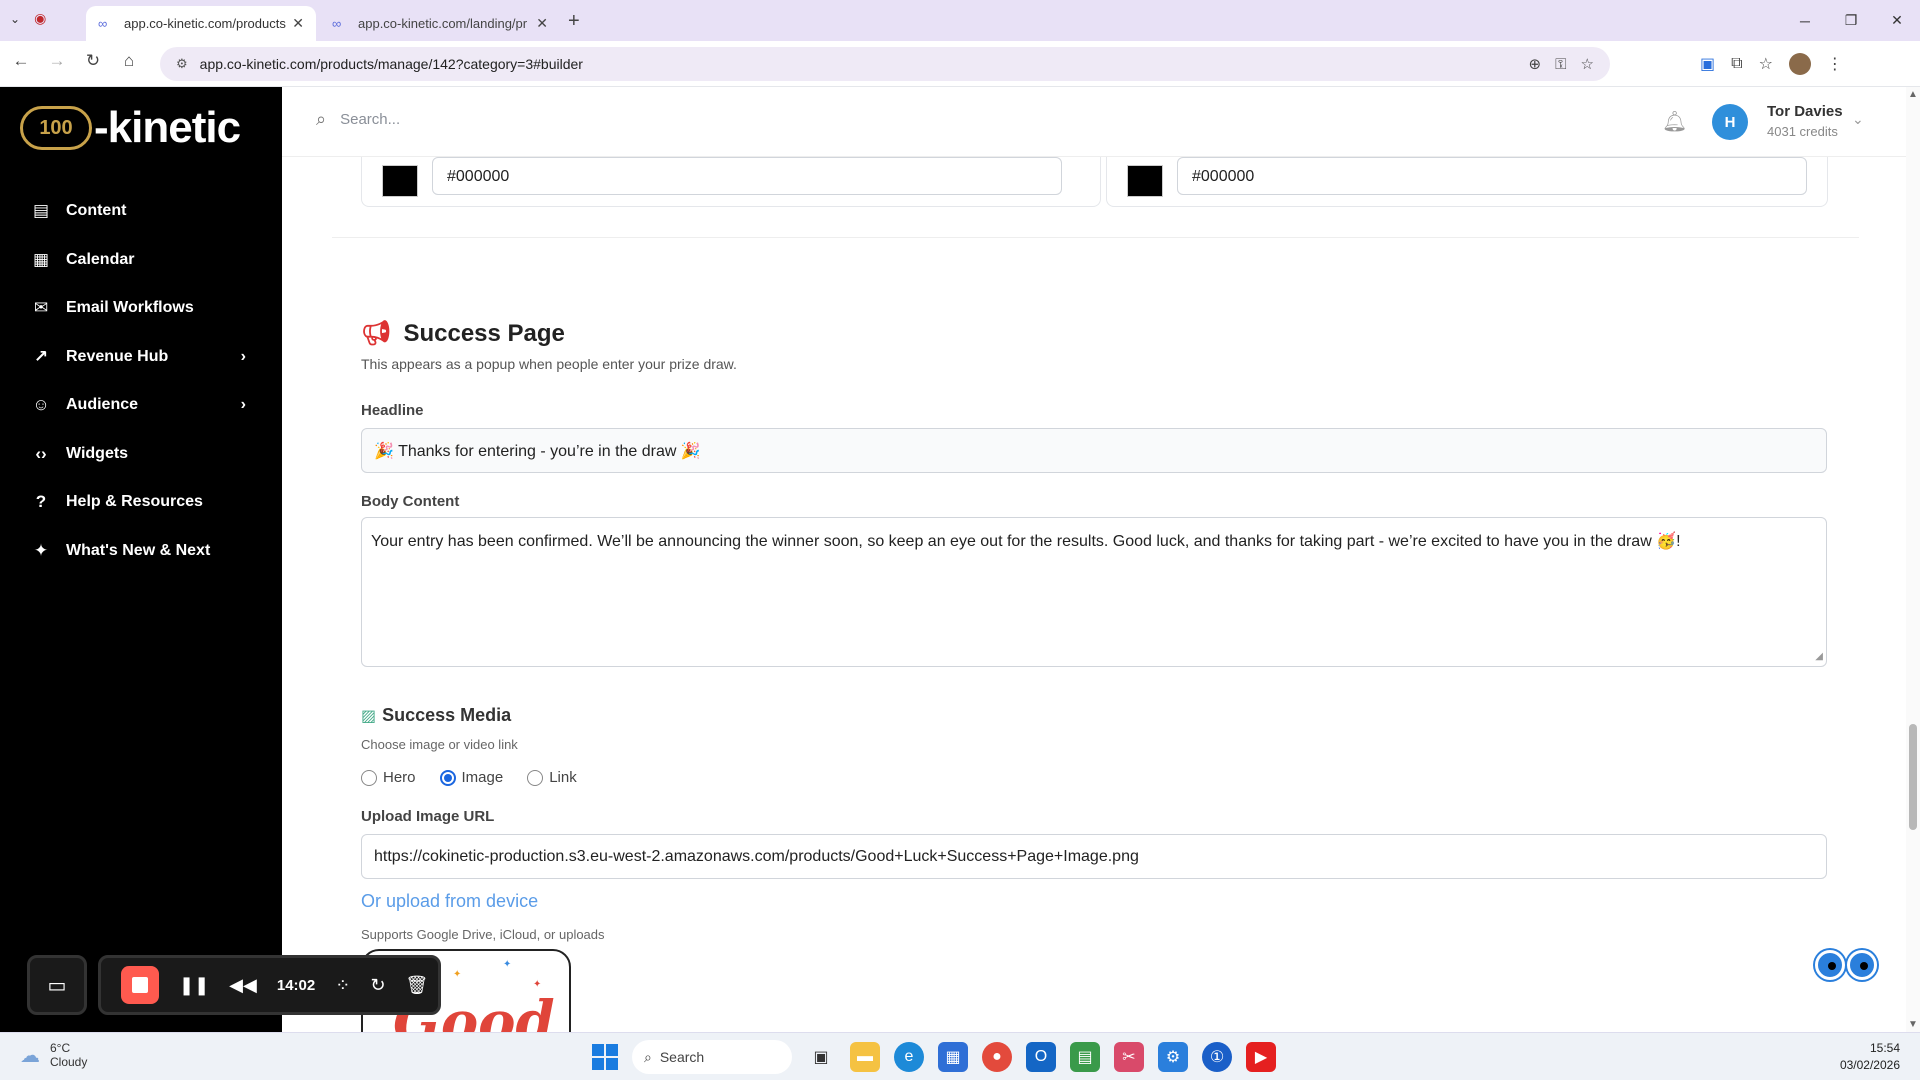 The width and height of the screenshot is (1920, 1080). I want to click on new-tab-button: +, so click(574, 21).